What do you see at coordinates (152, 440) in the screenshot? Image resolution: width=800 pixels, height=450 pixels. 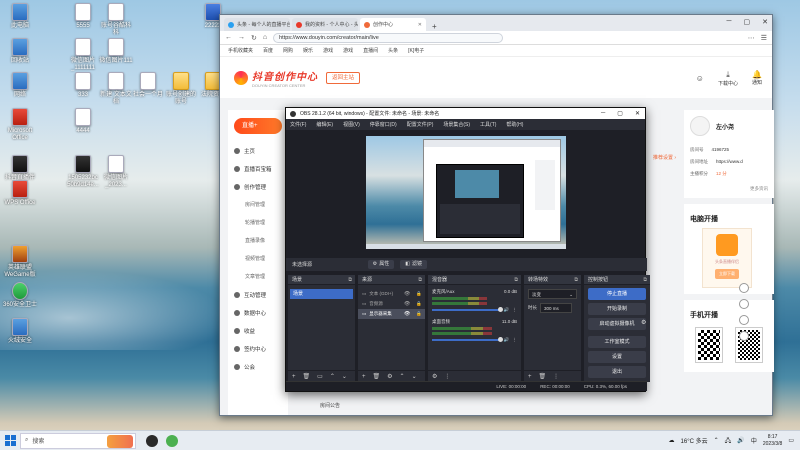 I see `taskbar-app` at bounding box center [152, 440].